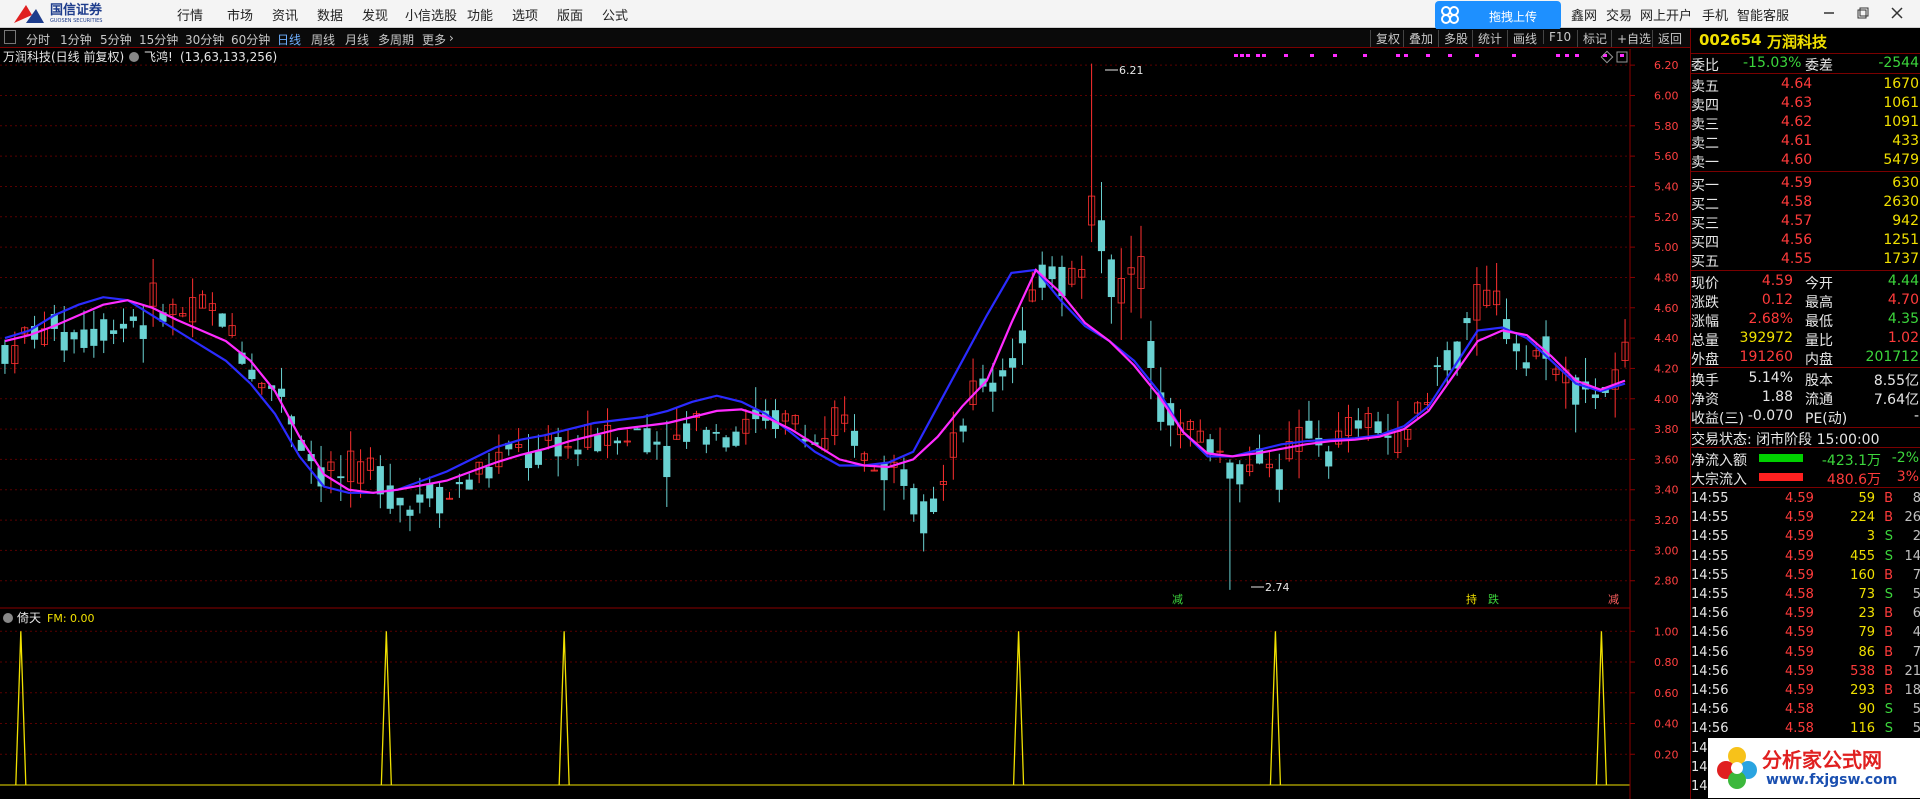 The height and width of the screenshot is (799, 1920). What do you see at coordinates (1666, 65) in the screenshot?
I see `price-tick-label: 6.20` at bounding box center [1666, 65].